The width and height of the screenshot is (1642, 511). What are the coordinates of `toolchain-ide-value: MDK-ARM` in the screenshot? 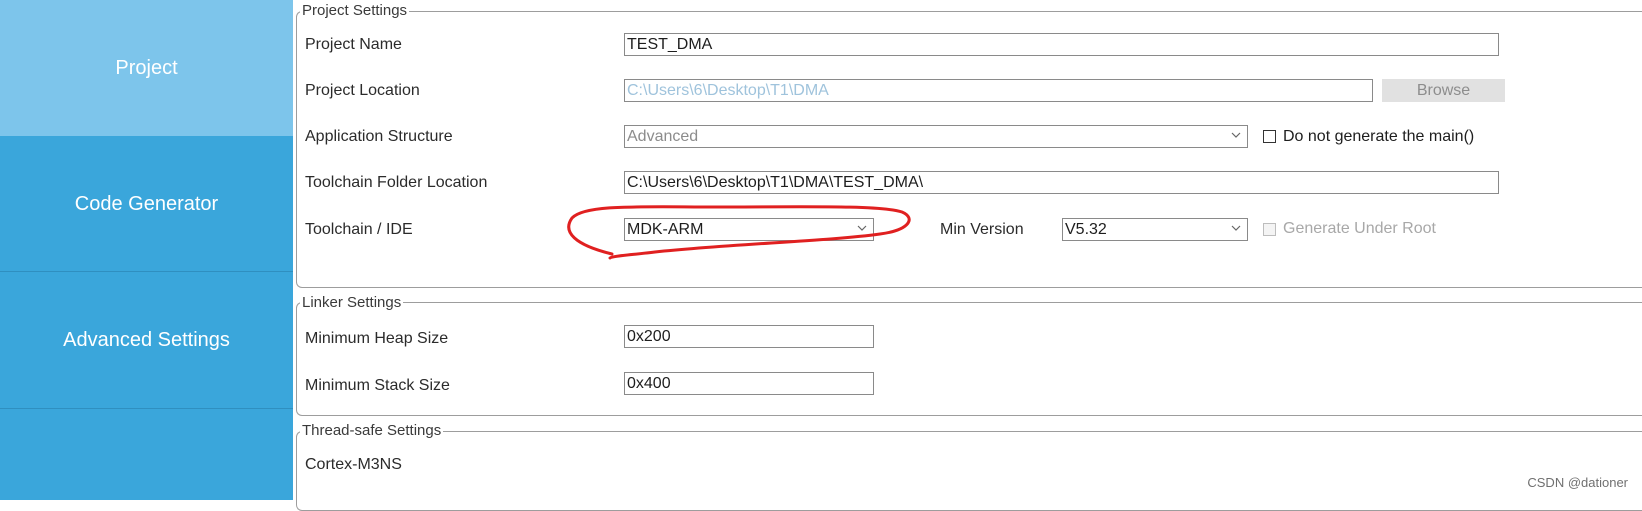 It's located at (665, 229).